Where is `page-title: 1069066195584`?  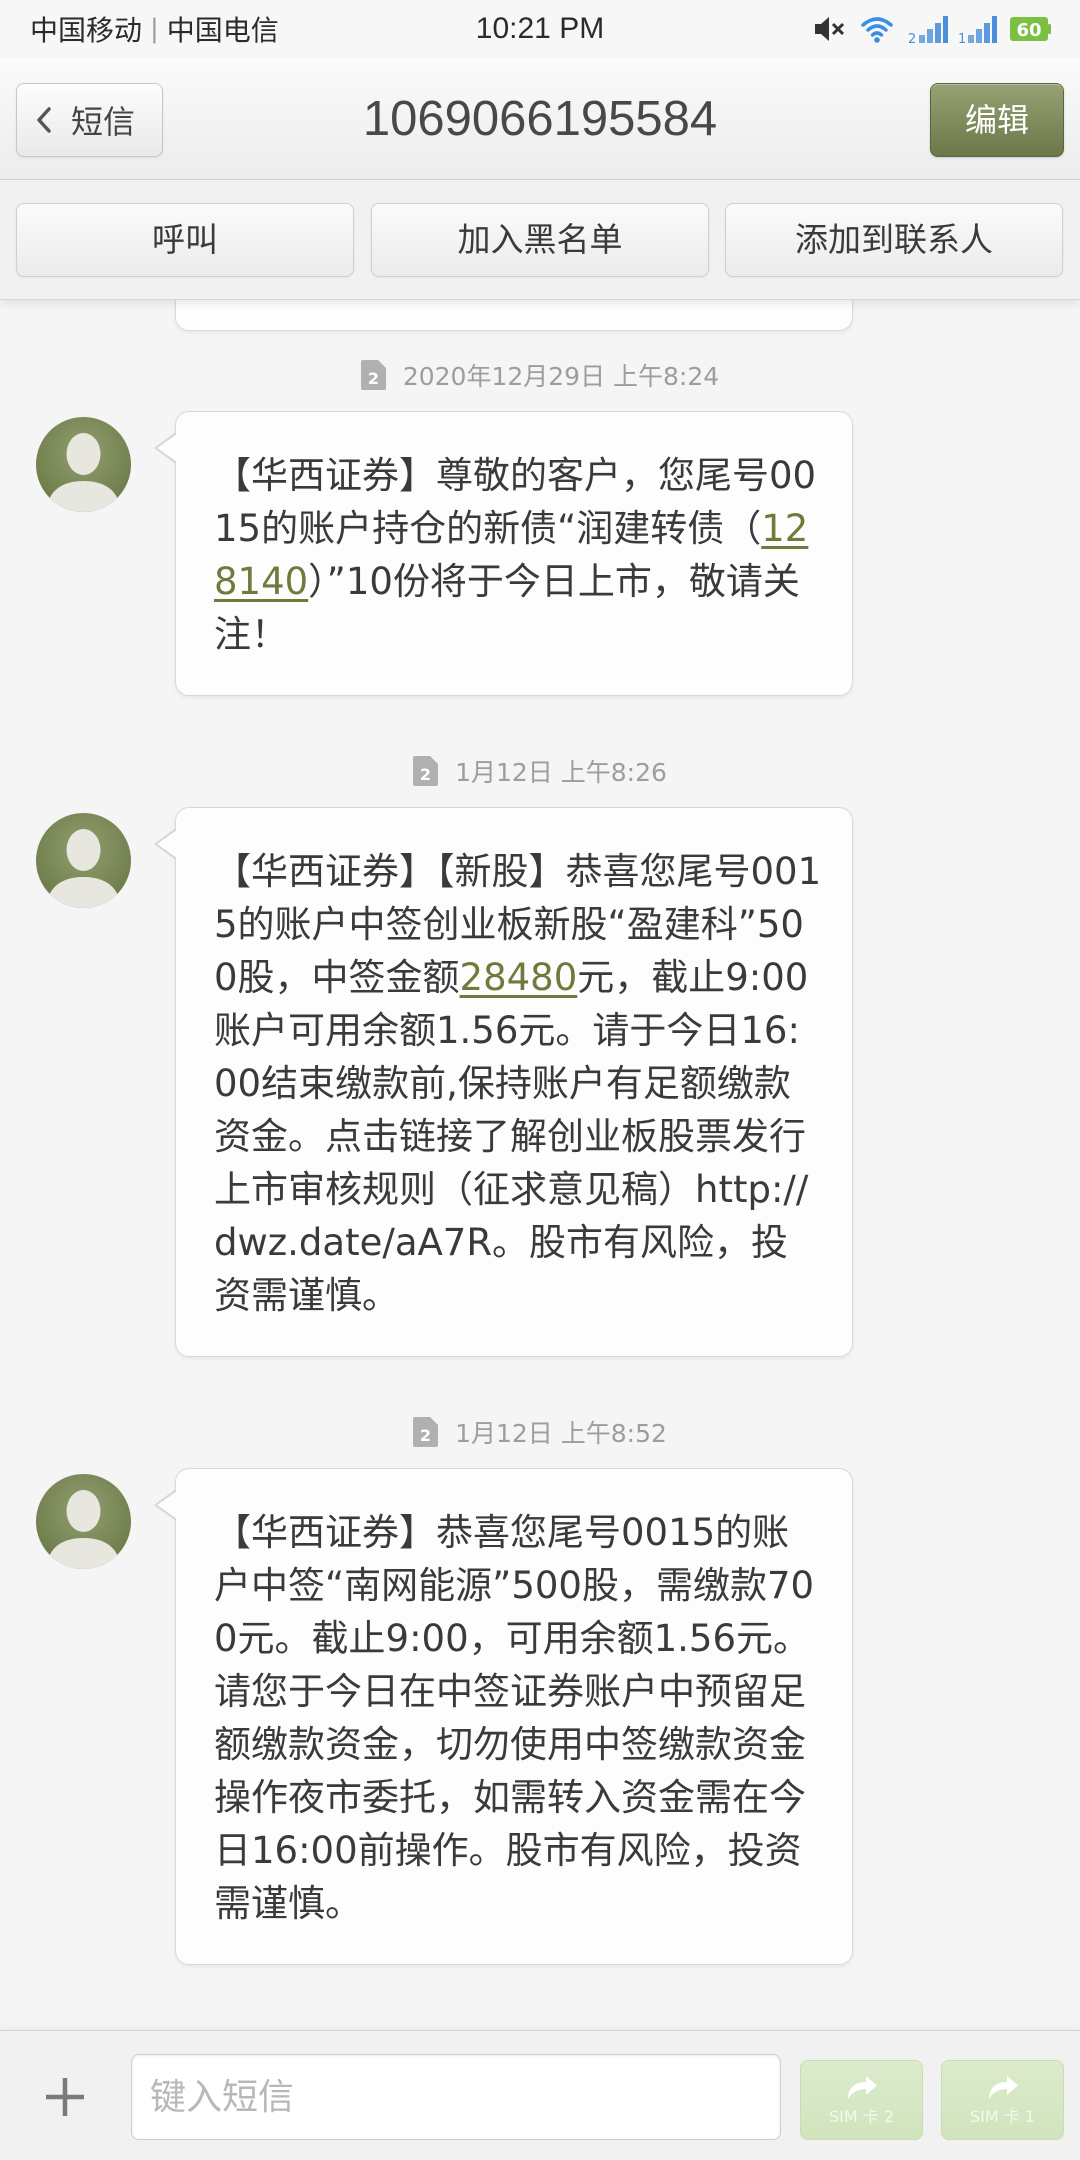
page-title: 1069066195584 is located at coordinates (540, 119).